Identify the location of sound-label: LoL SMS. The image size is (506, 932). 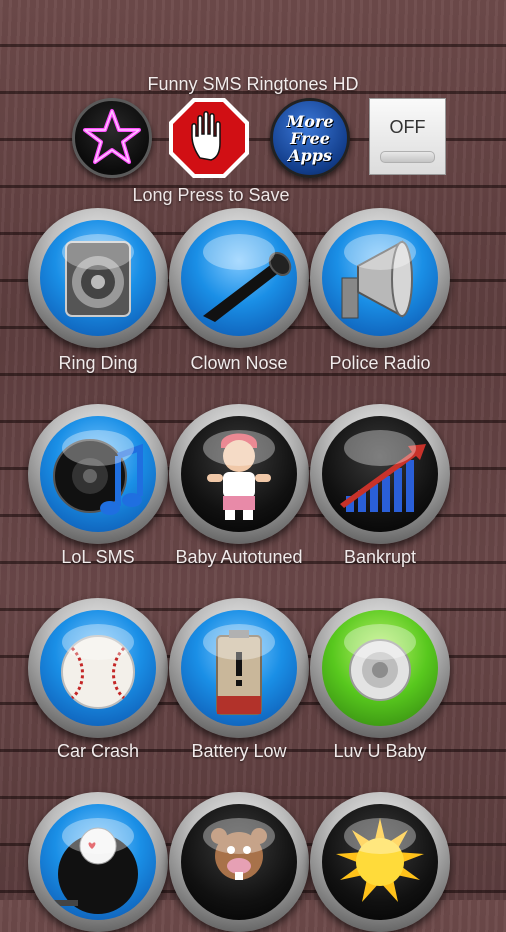
(98, 557).